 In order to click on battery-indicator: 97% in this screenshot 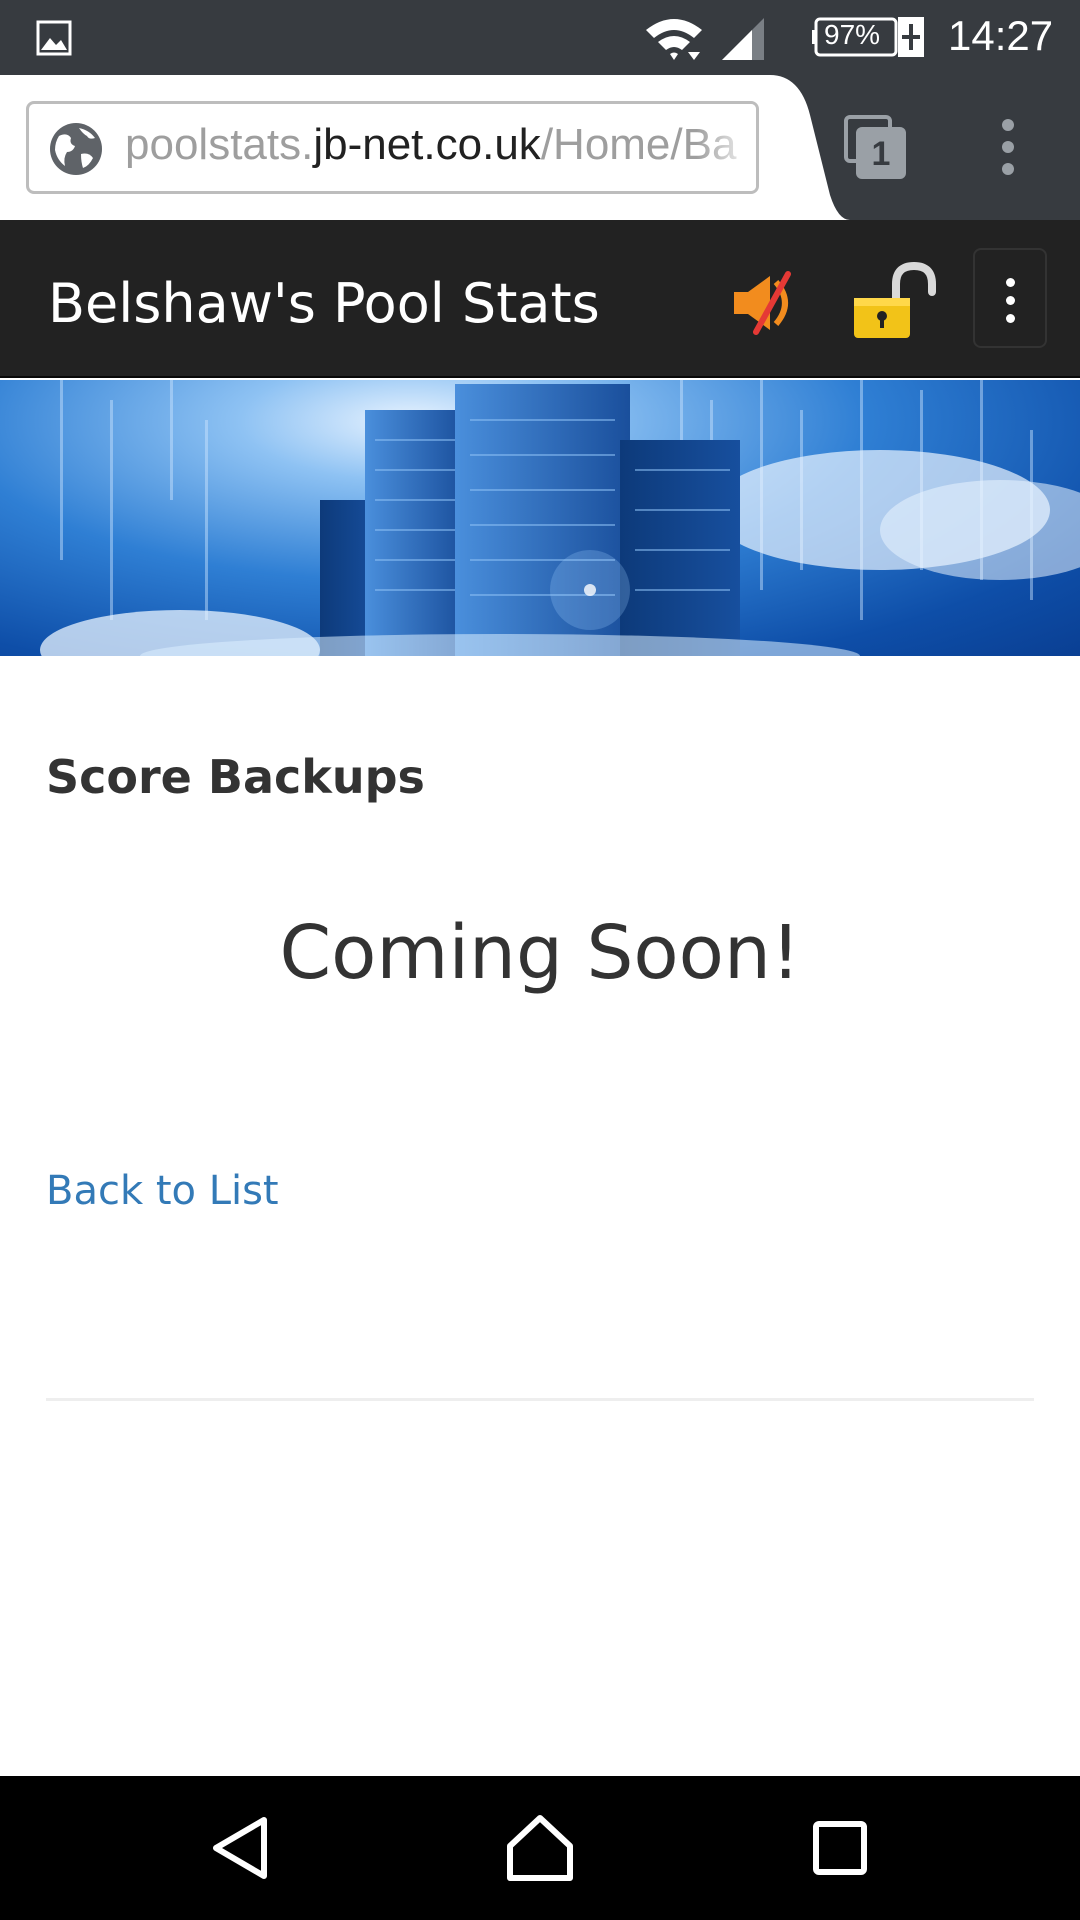, I will do `click(868, 37)`.